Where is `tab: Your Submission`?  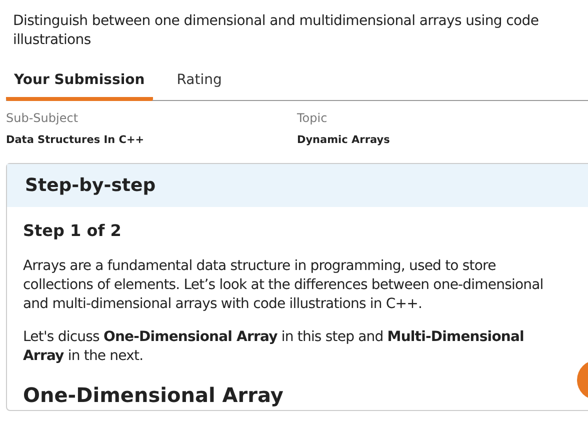
tab: Your Submission is located at coordinates (79, 82).